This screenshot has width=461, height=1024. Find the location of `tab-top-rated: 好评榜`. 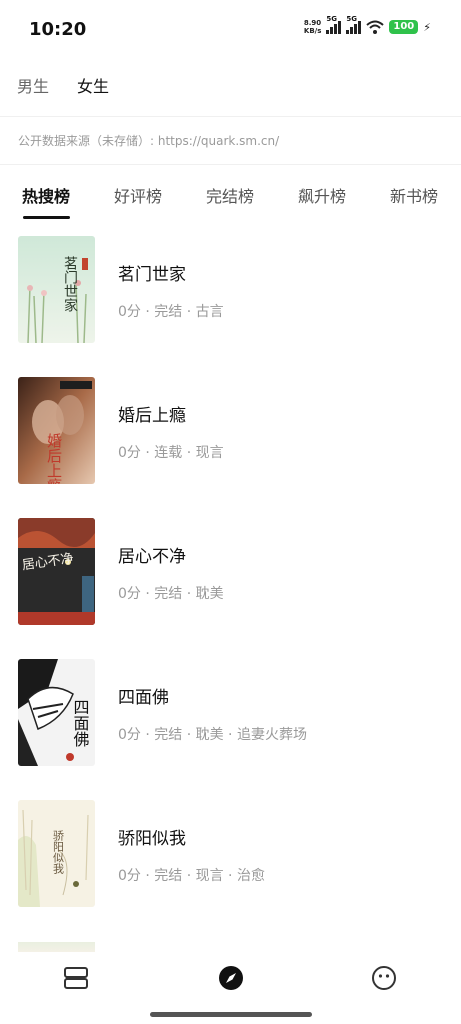

tab-top-rated: 好评榜 is located at coordinates (138, 195).